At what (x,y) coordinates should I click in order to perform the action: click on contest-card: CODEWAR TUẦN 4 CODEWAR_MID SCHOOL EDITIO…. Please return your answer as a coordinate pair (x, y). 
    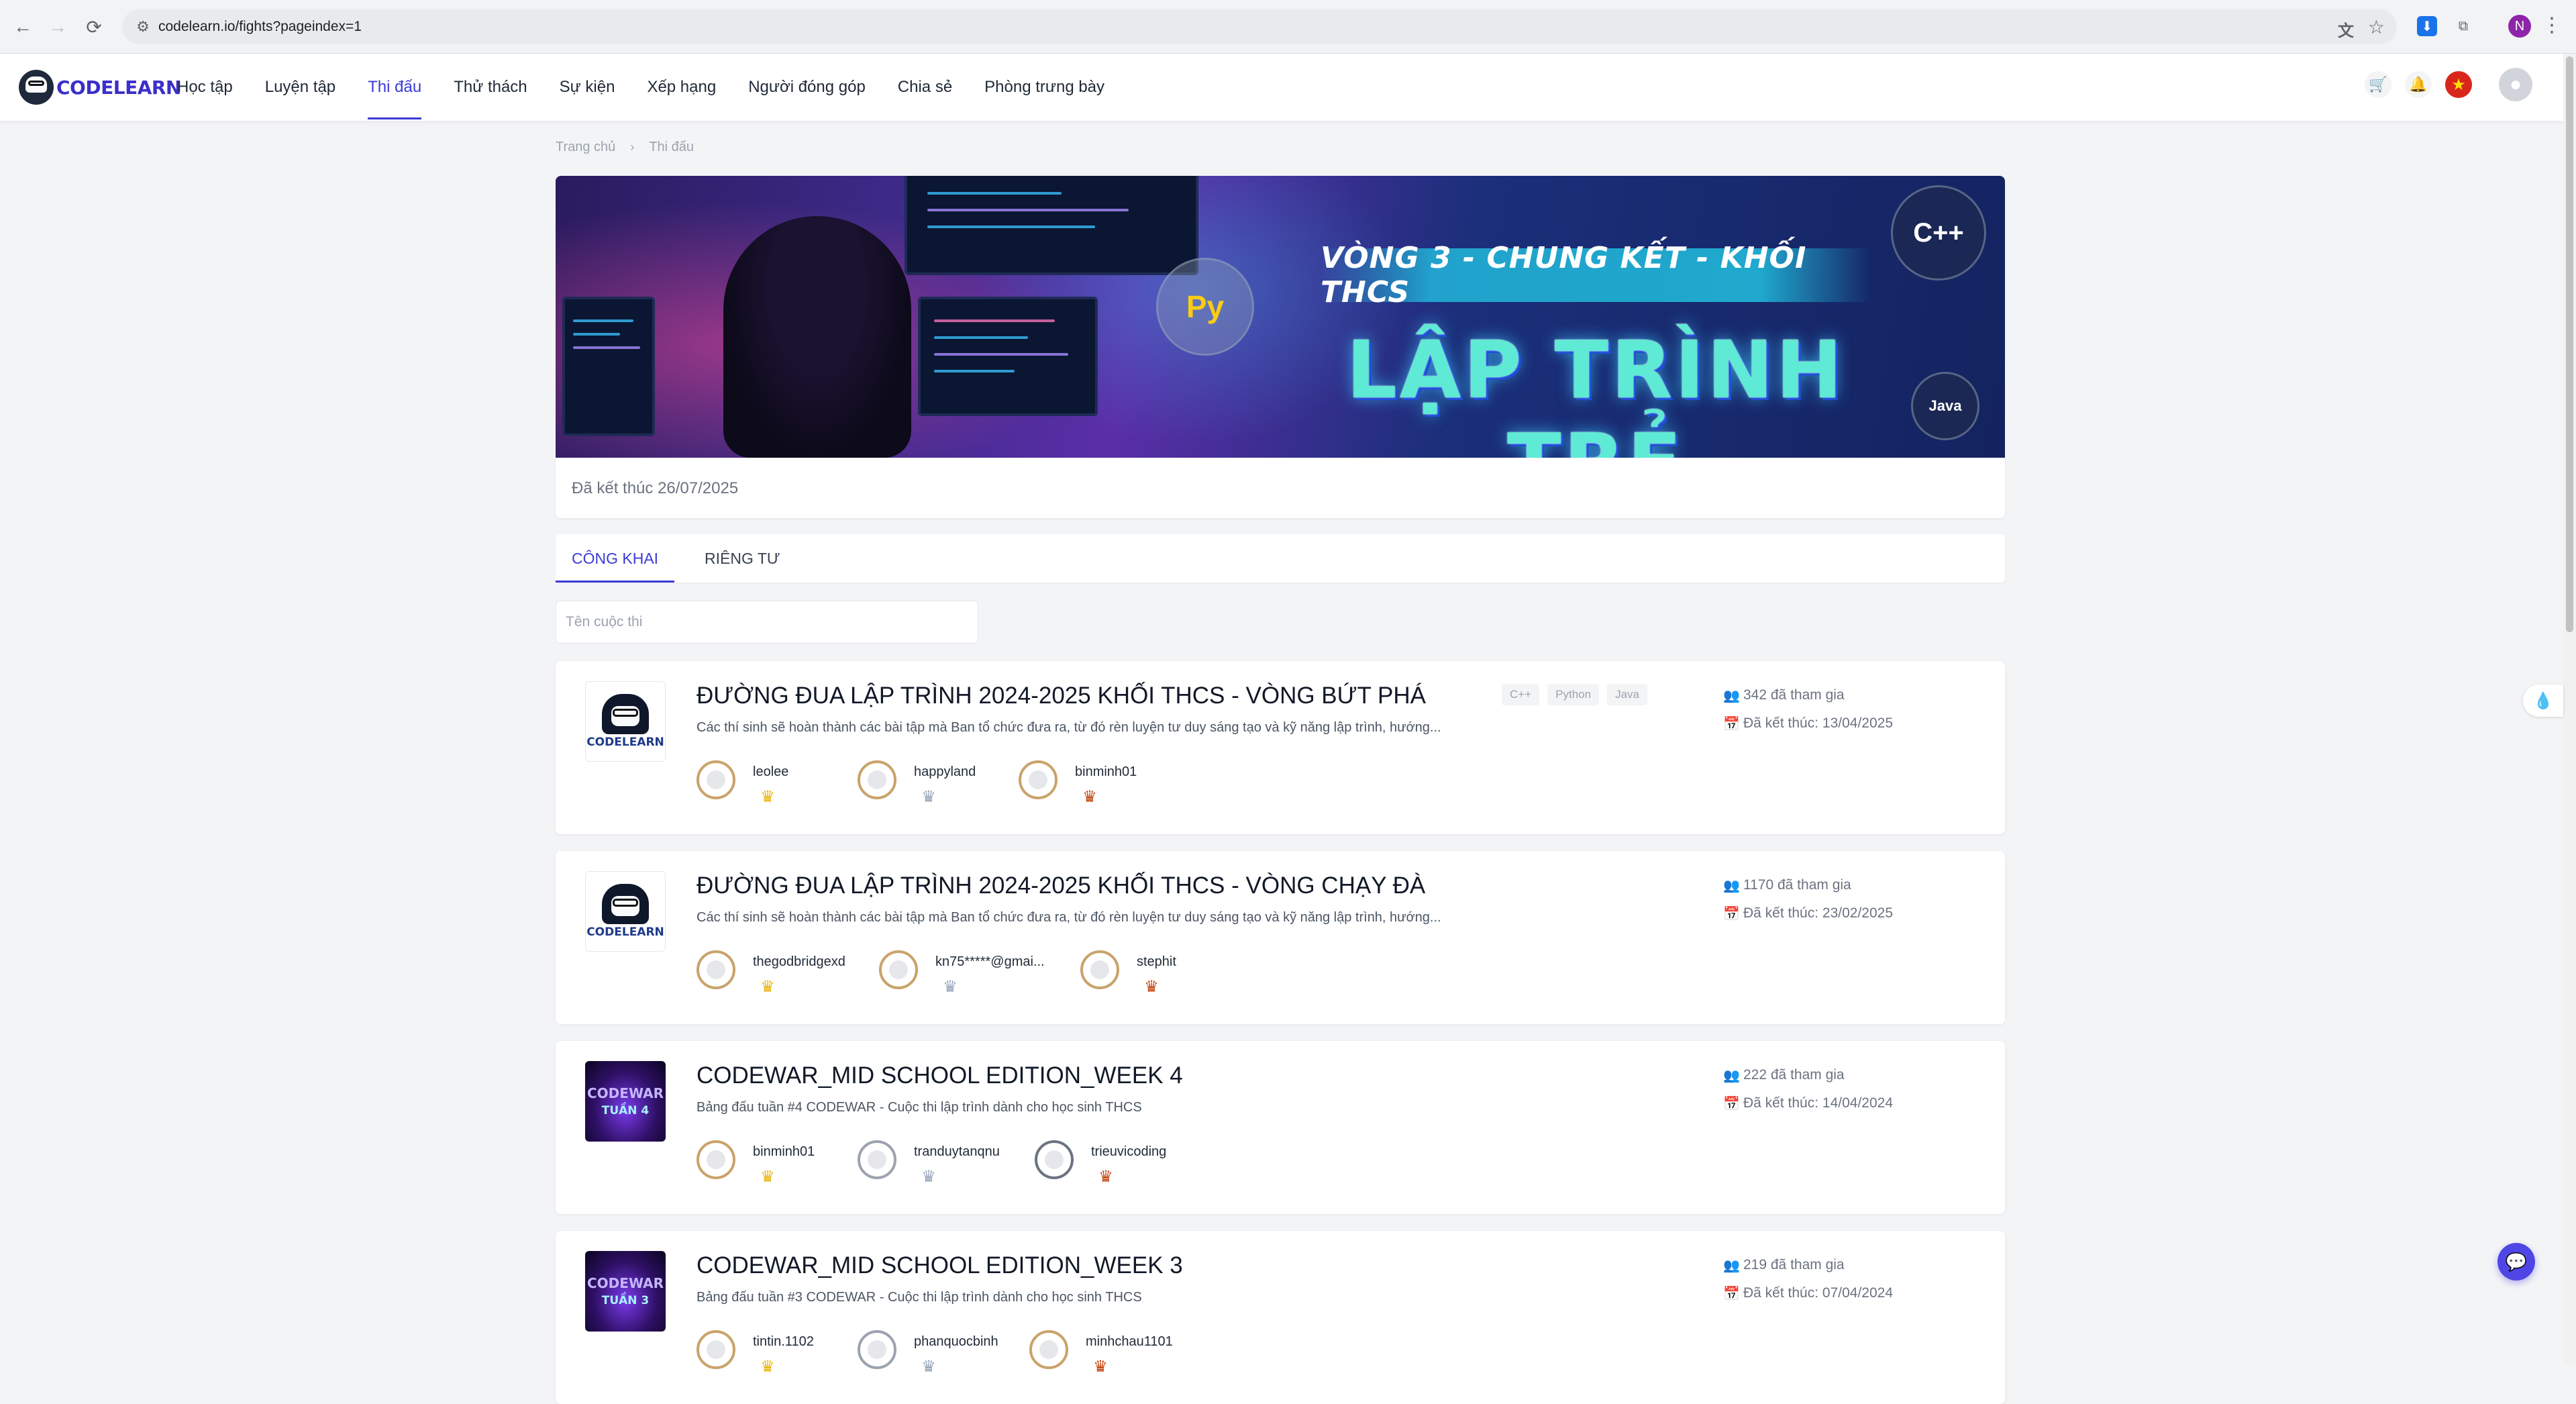
    Looking at the image, I should click on (1280, 1128).